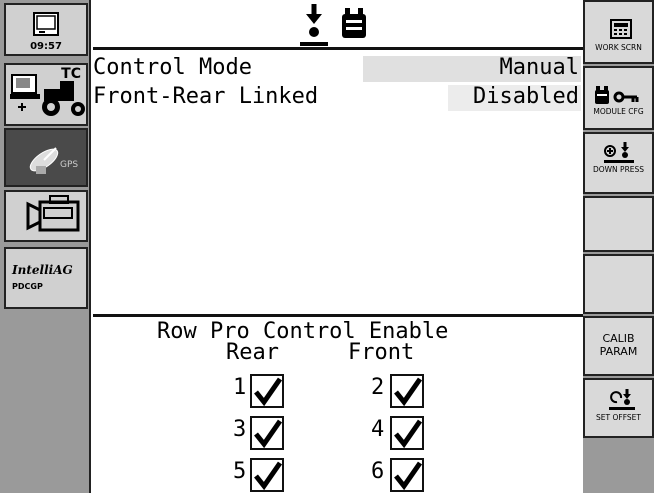 This screenshot has height=494, width=654. I want to click on clock-time: 09:57, so click(46, 46).